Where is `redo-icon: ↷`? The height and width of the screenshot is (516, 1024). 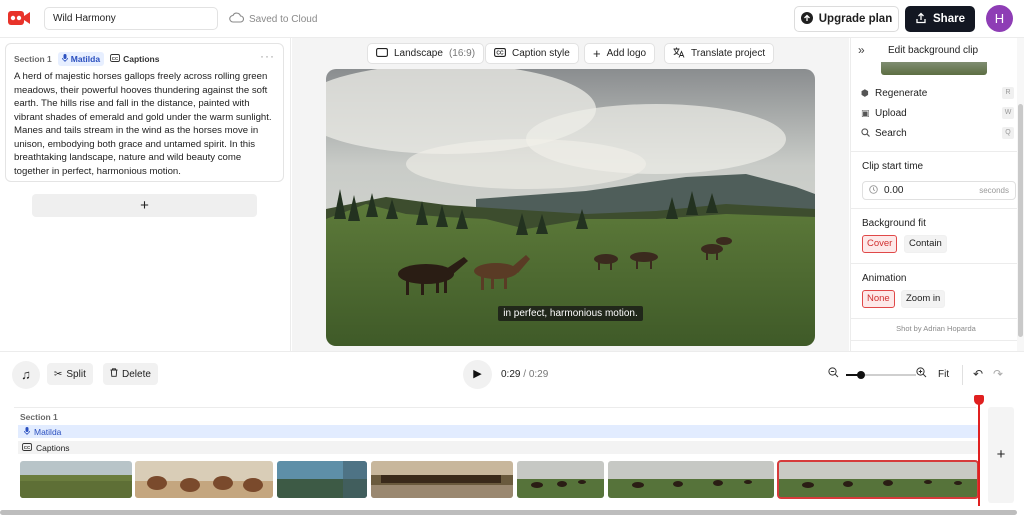
redo-icon: ↷ is located at coordinates (998, 374).